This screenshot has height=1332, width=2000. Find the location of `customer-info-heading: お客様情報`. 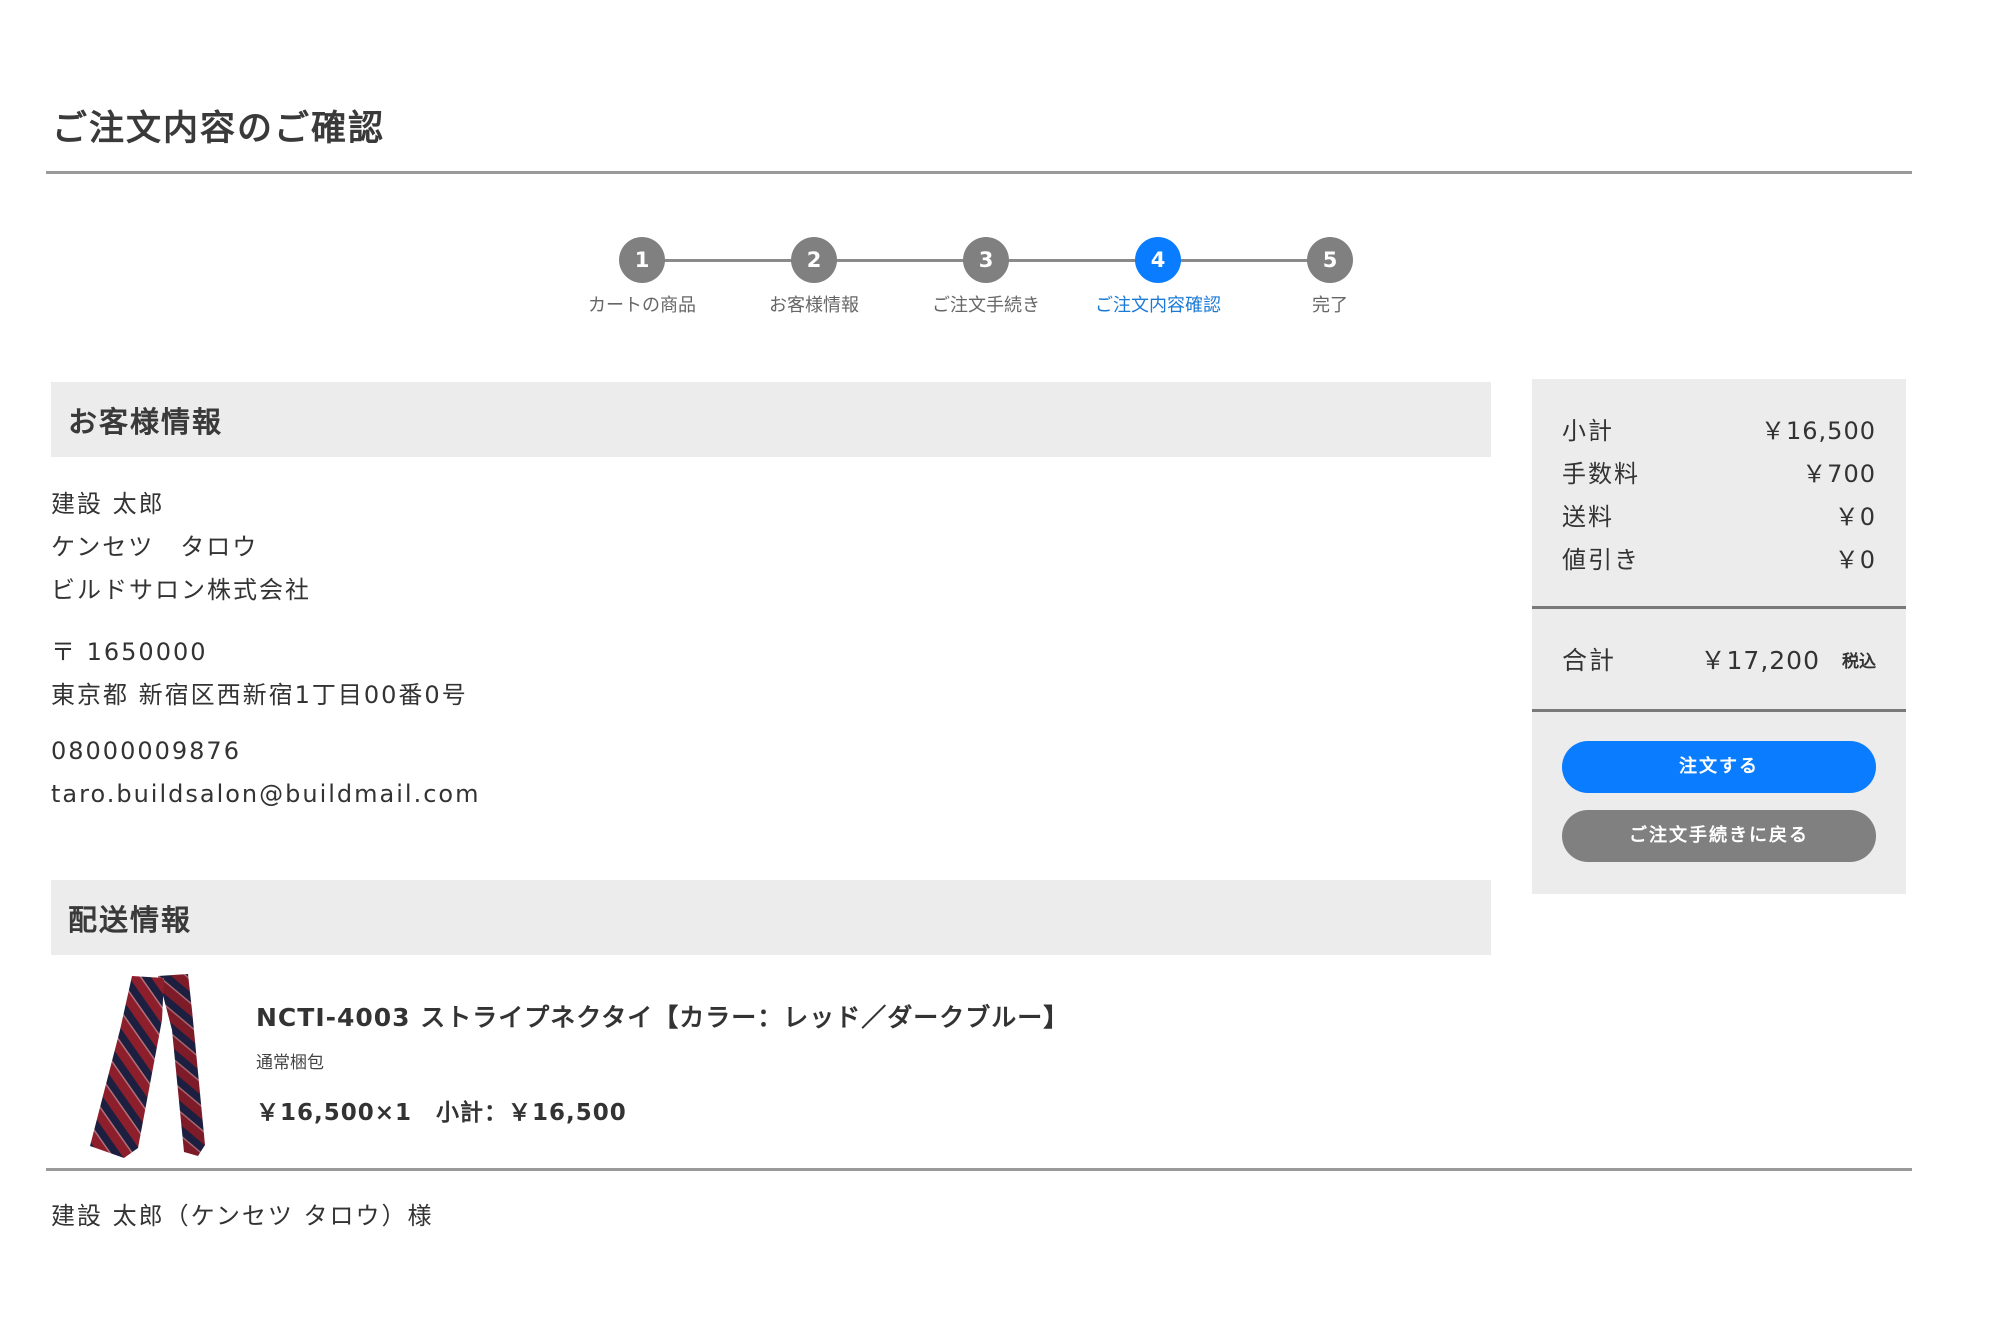

customer-info-heading: お客様情報 is located at coordinates (146, 422).